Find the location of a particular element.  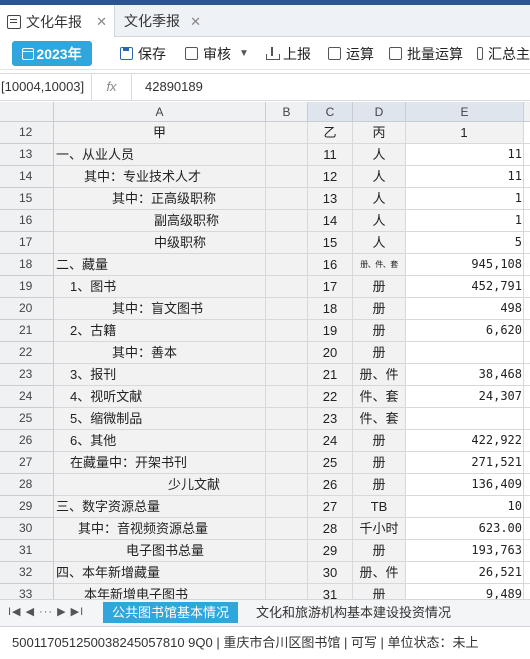

cell-item-name: 1、图书 is located at coordinates (160, 287).